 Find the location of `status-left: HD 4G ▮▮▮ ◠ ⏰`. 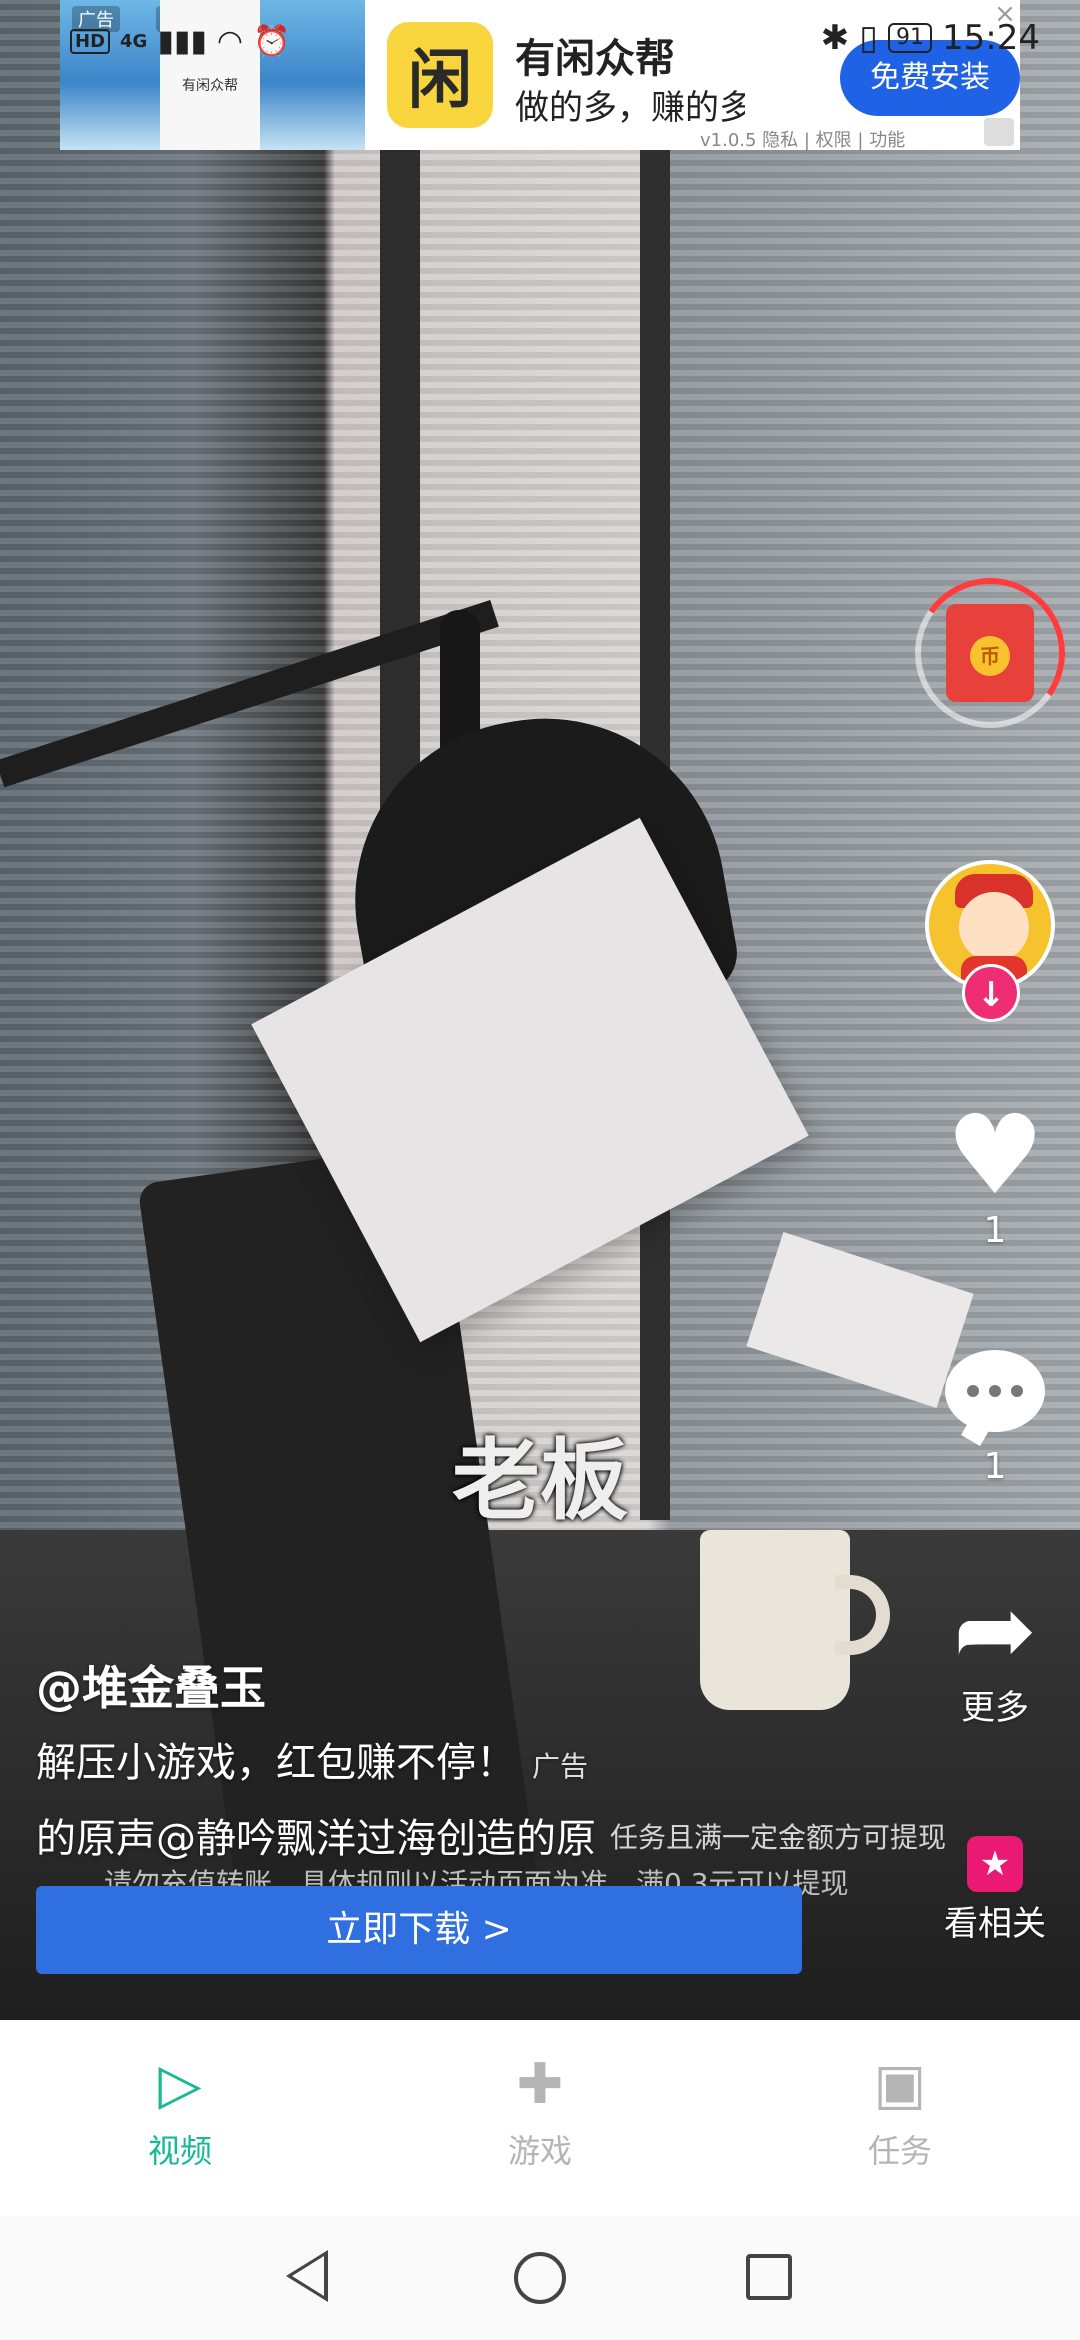

status-left: HD 4G ▮▮▮ ◠ ⏰ is located at coordinates (180, 41).